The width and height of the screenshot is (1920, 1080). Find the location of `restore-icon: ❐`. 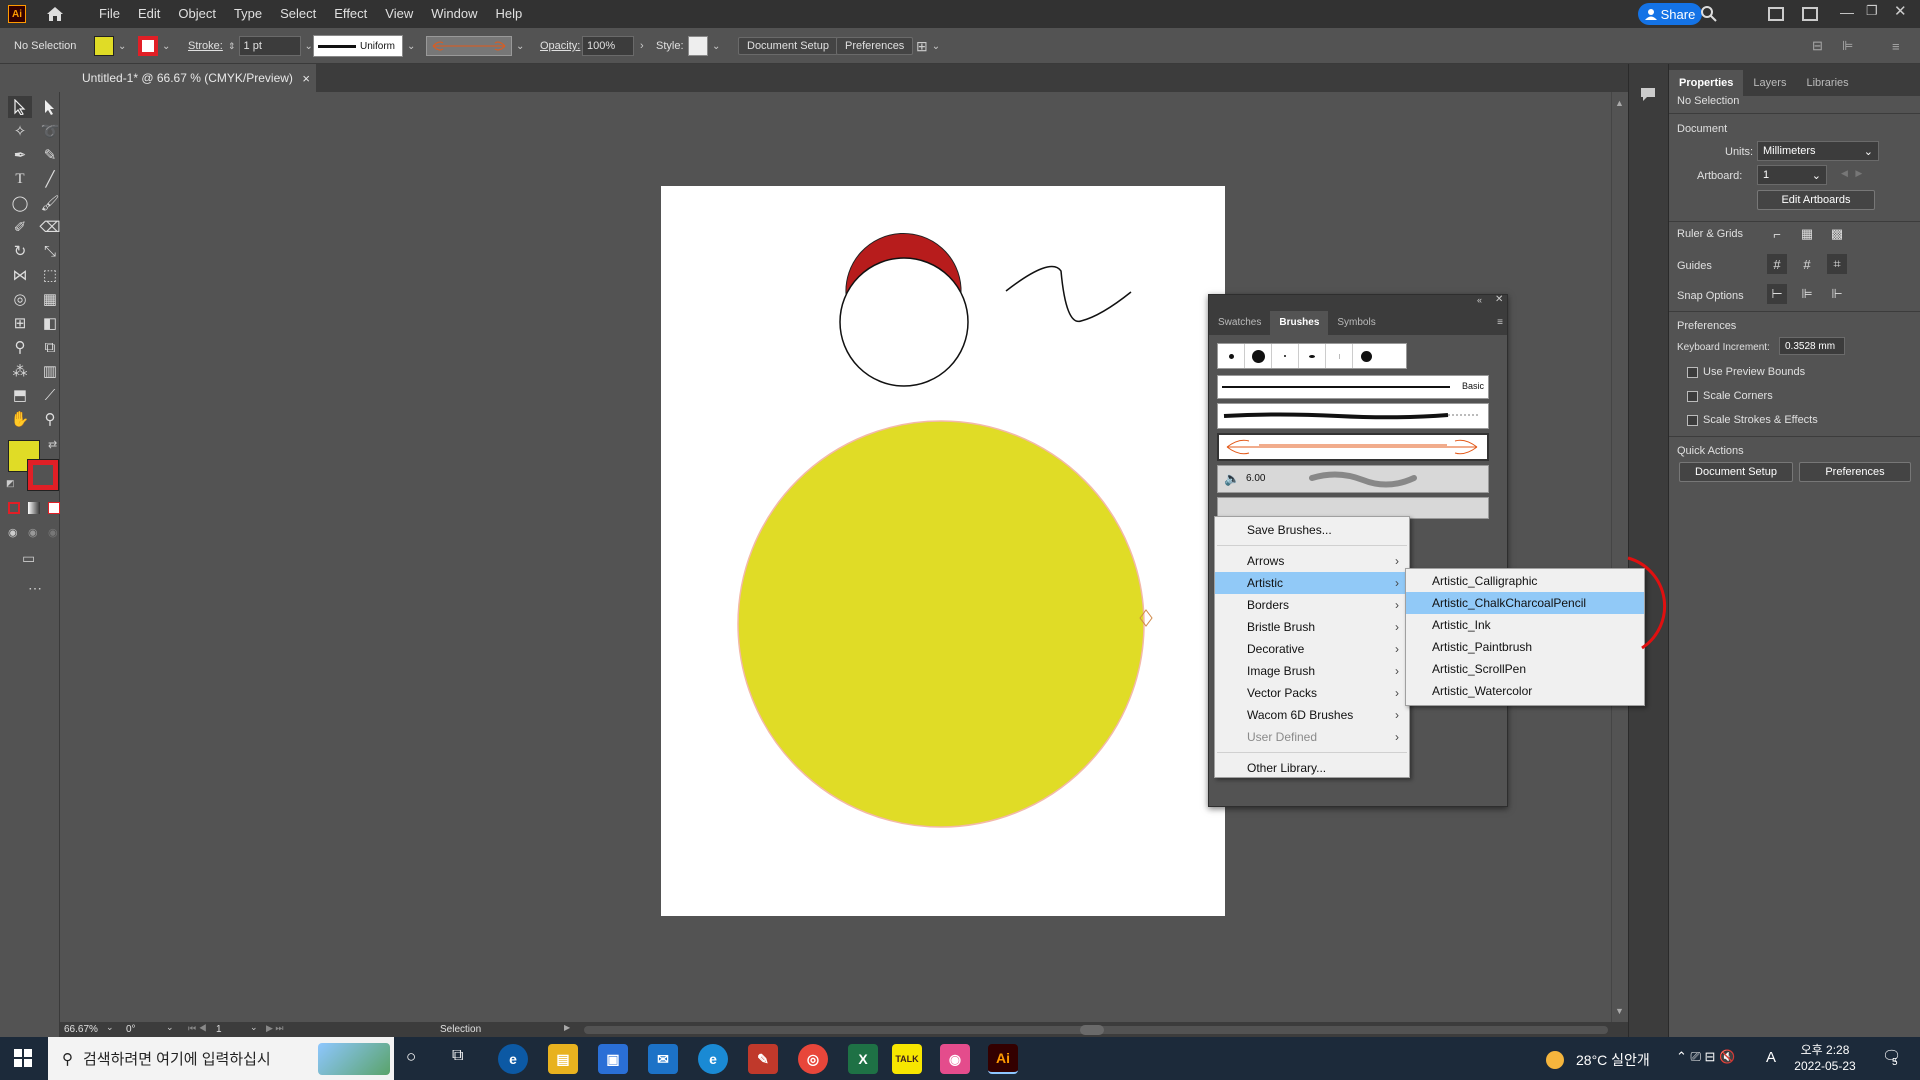

restore-icon: ❐ is located at coordinates (1872, 11).